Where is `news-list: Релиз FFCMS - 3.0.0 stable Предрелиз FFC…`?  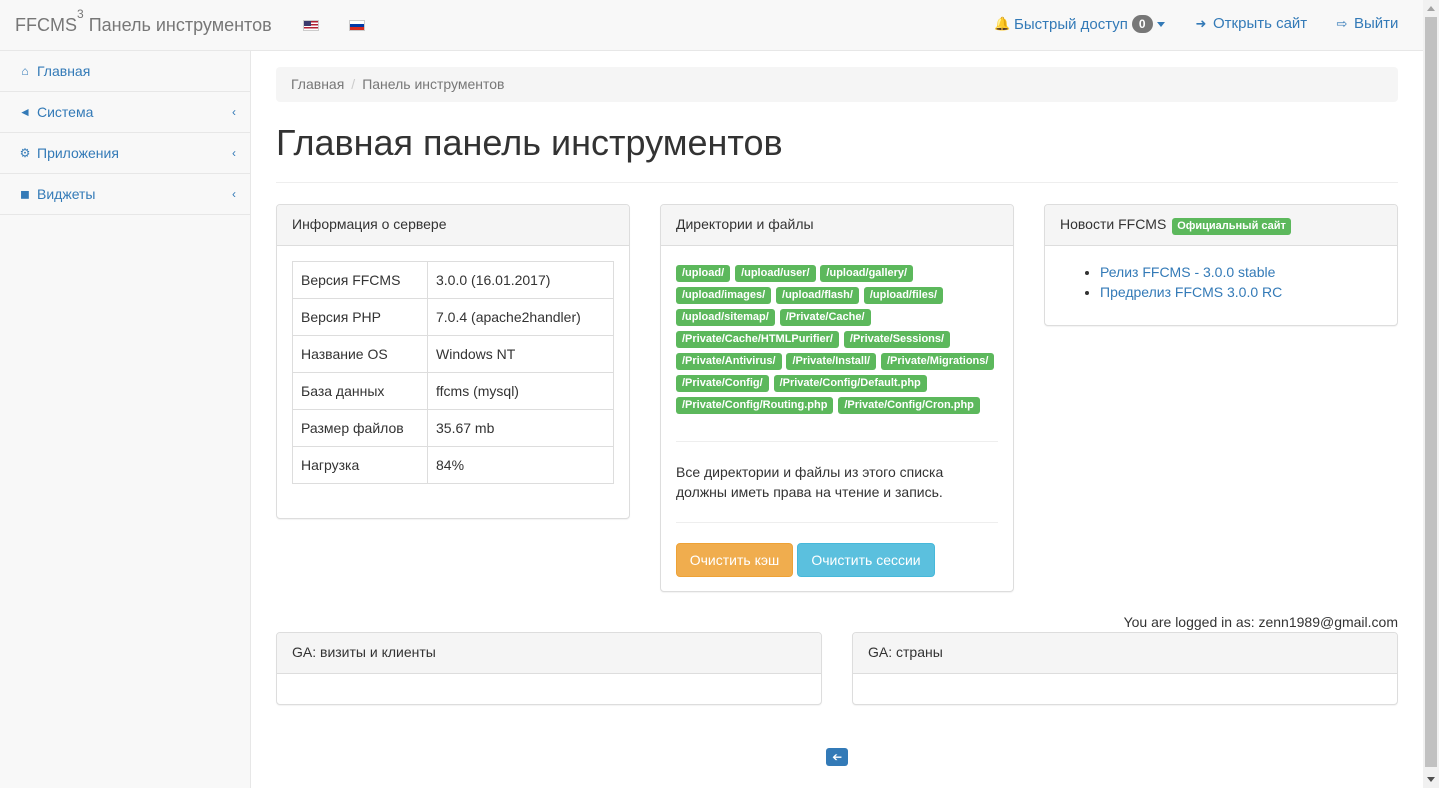 news-list: Релиз FFCMS - 3.0.0 stable Предрелиз FFC… is located at coordinates (1191, 282).